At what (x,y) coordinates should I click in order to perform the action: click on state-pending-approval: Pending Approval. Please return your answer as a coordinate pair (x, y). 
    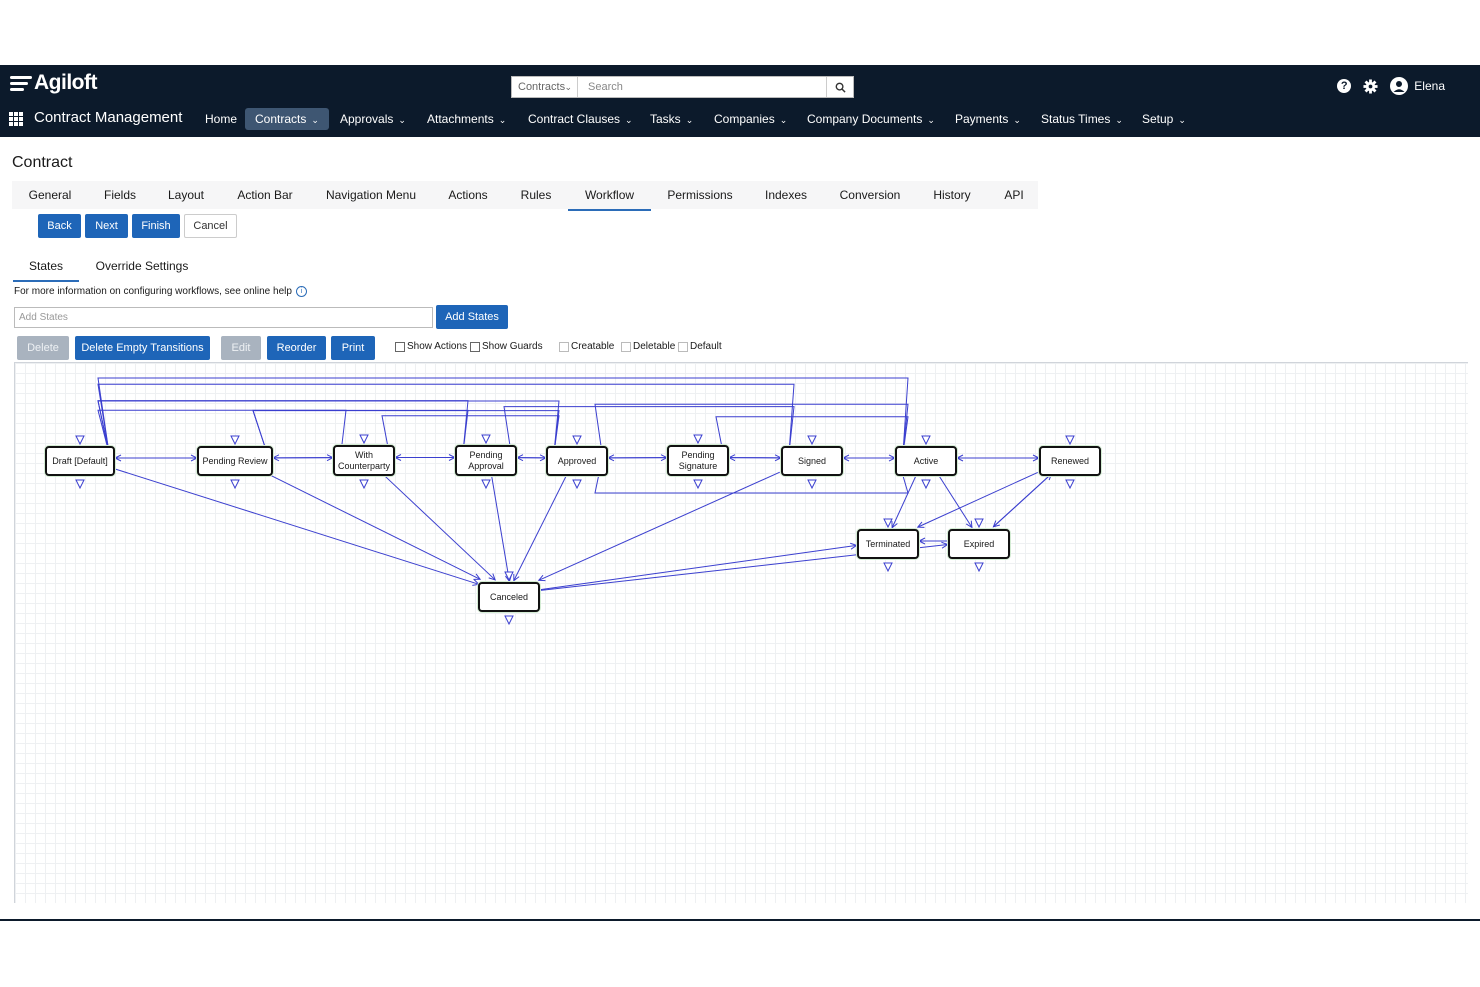
    Looking at the image, I should click on (486, 460).